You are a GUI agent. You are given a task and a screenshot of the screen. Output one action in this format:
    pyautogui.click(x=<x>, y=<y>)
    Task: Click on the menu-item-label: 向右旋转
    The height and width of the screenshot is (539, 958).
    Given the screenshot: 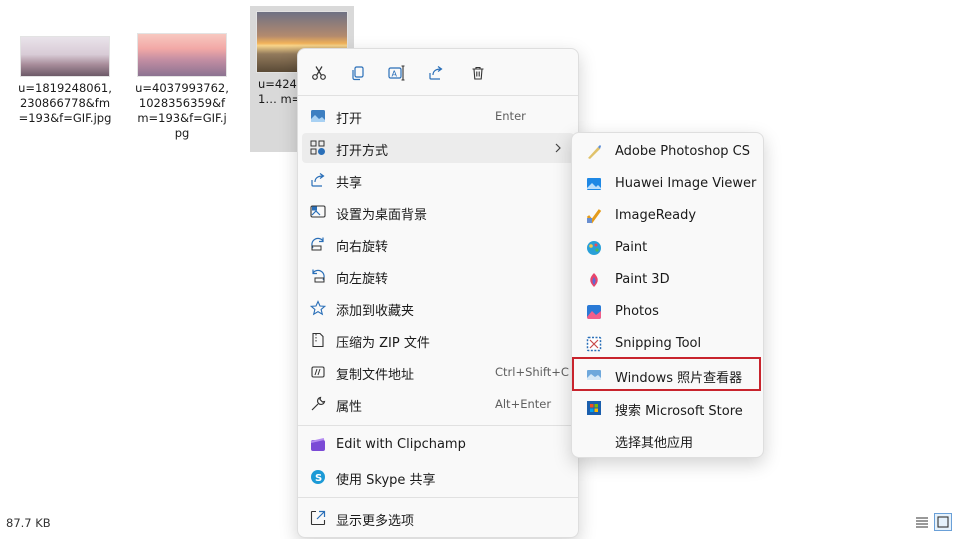 What is the action you would take?
    pyautogui.click(x=362, y=247)
    